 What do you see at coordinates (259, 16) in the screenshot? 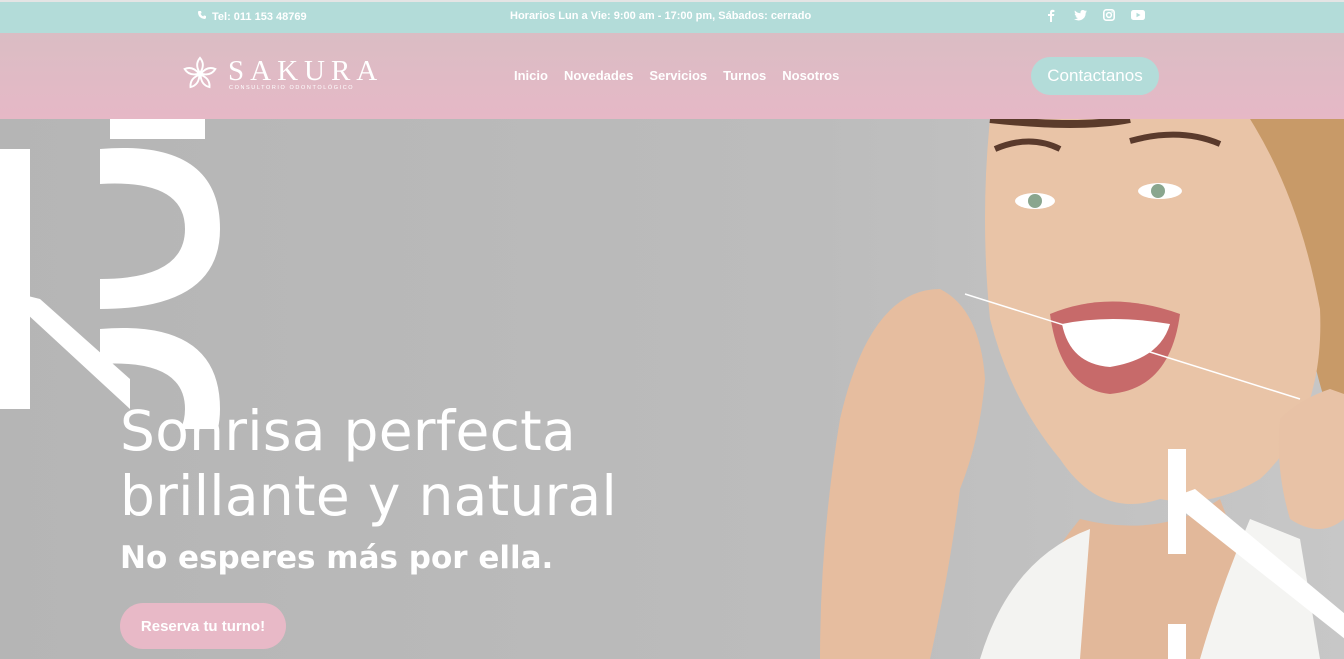
I see `phone-text: Tel: 011 153 48769` at bounding box center [259, 16].